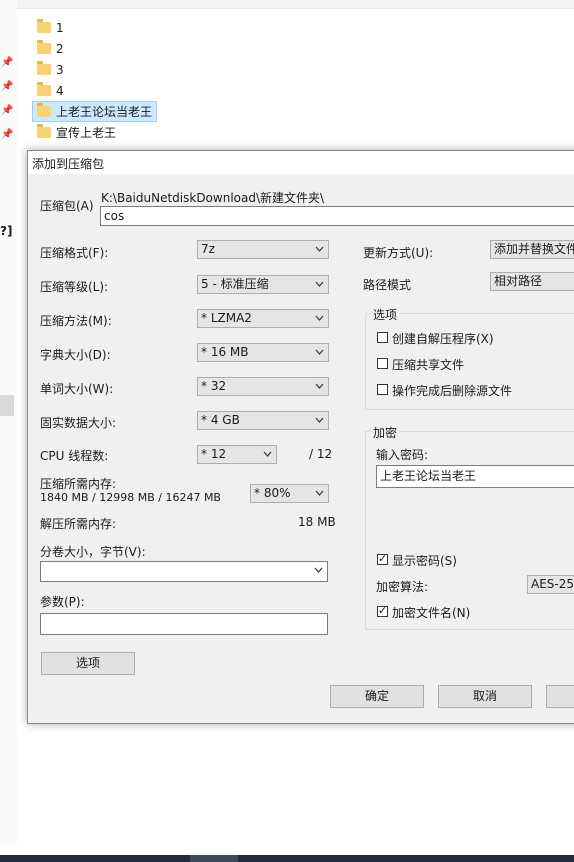 This screenshot has height=862, width=574. What do you see at coordinates (287, 858) in the screenshot?
I see `taskbar` at bounding box center [287, 858].